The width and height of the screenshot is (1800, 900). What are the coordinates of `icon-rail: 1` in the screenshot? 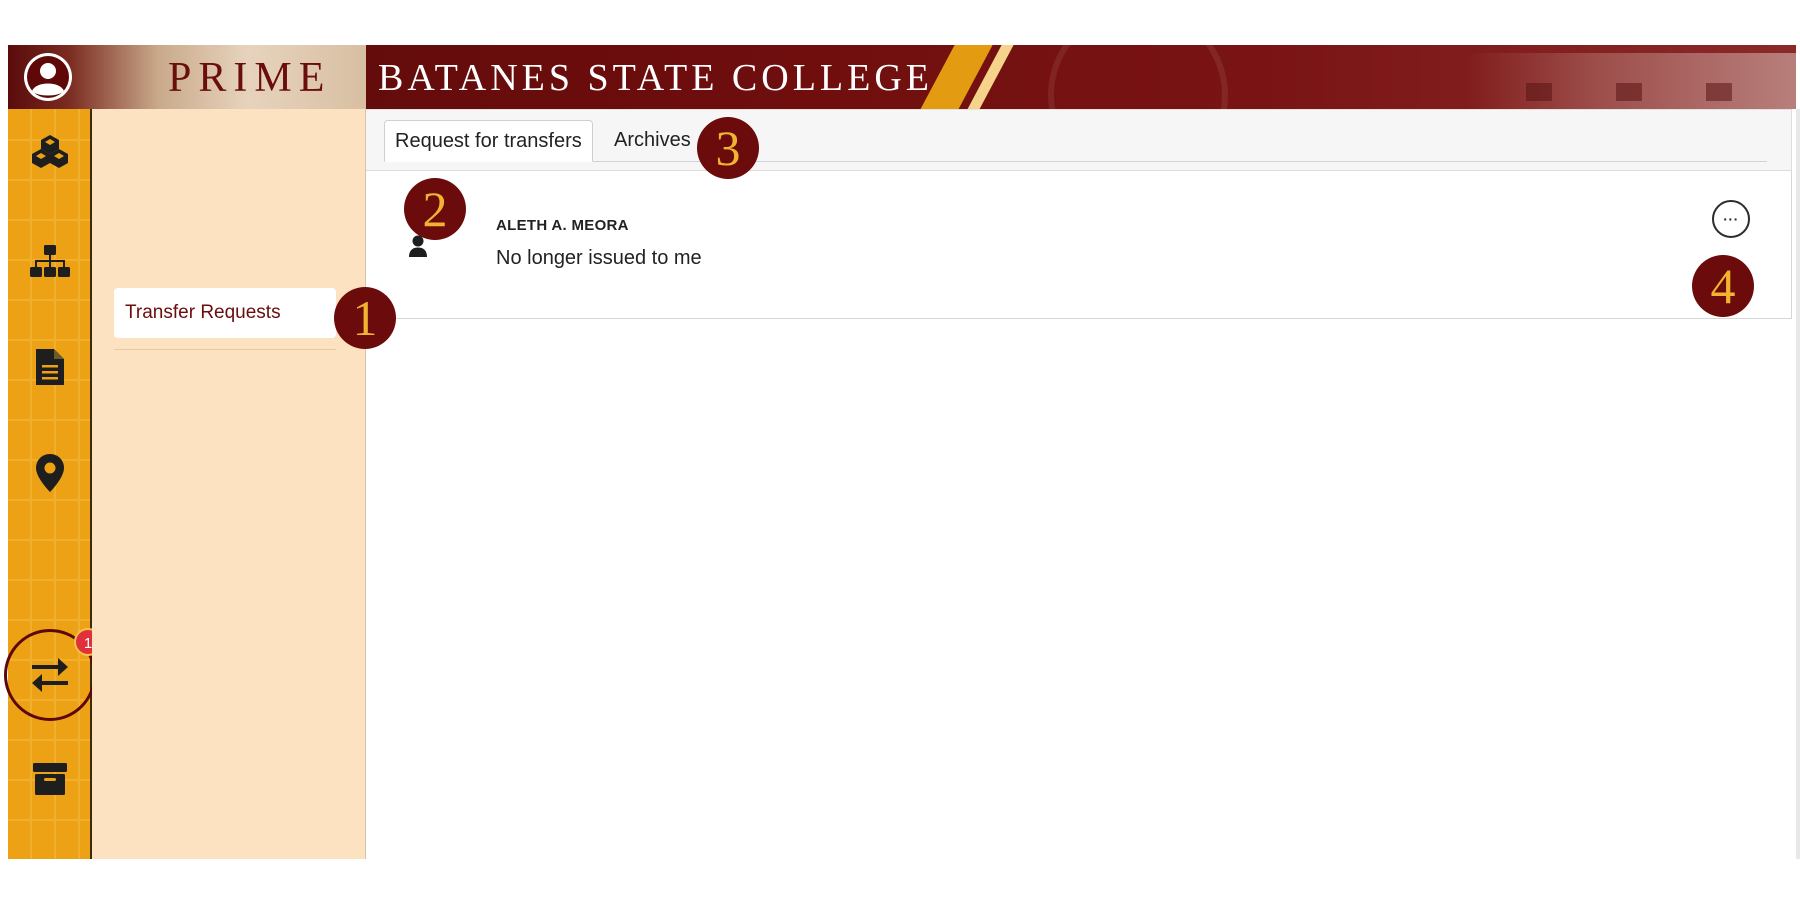 It's located at (53, 484).